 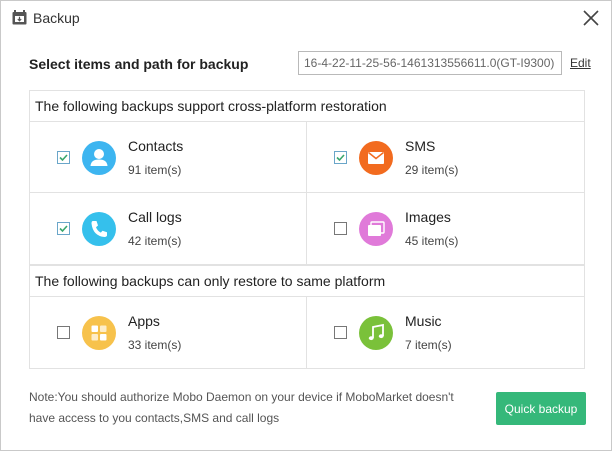 I want to click on item-count: 29 item(s), so click(x=432, y=170).